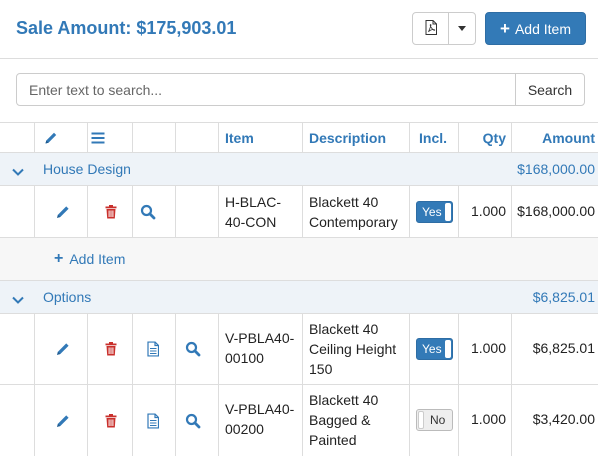  What do you see at coordinates (434, 420) in the screenshot?
I see `included-toggle: No` at bounding box center [434, 420].